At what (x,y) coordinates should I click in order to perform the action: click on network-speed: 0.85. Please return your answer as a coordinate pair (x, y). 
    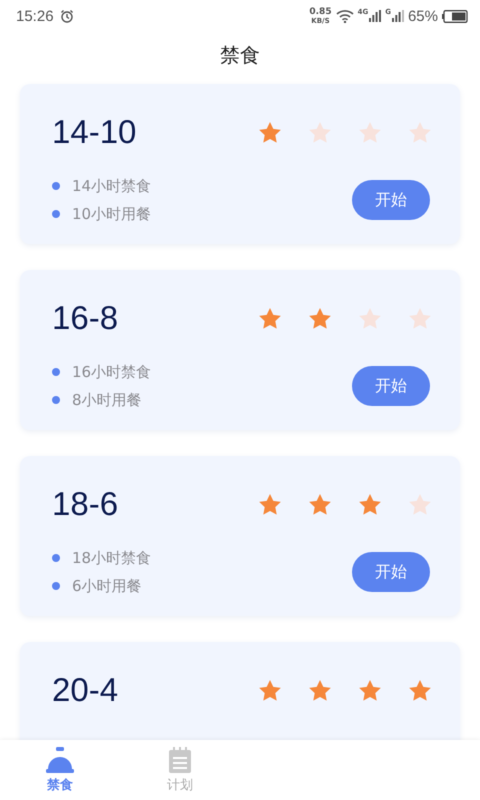
    Looking at the image, I should click on (320, 12).